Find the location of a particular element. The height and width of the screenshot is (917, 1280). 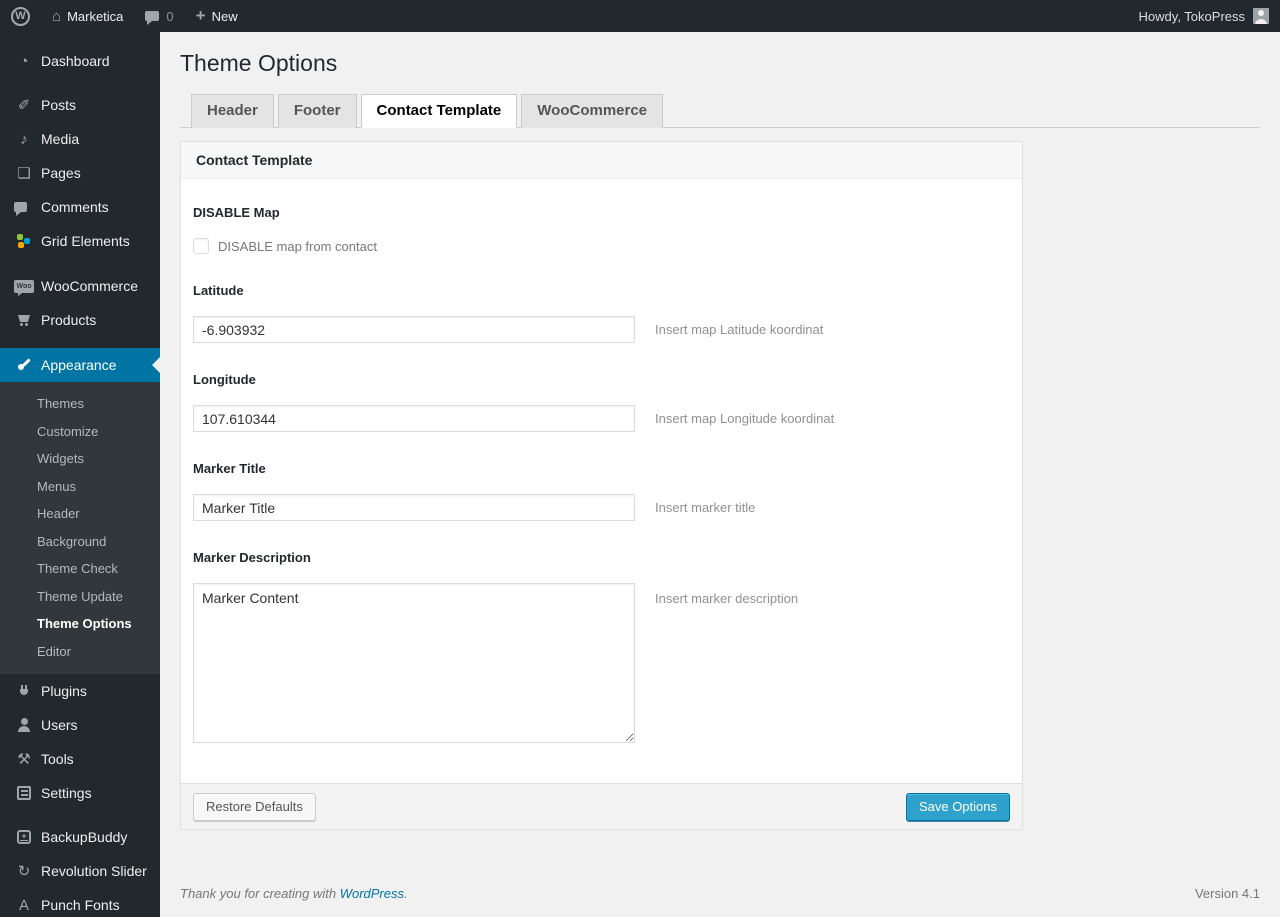

account-menu: Howdy, TokoPress is located at coordinates (1204, 16).